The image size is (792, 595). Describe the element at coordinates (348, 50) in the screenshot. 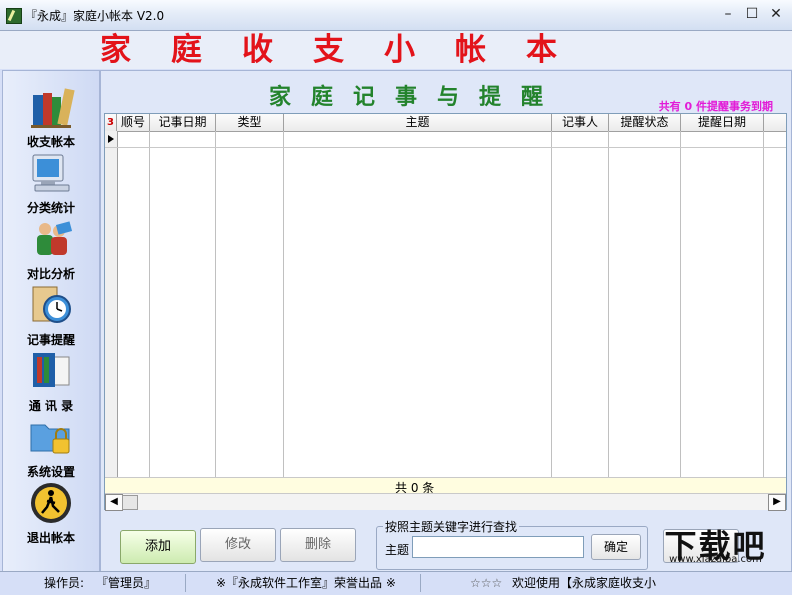

I see `banner-title: 家庭收支小帐本` at that location.